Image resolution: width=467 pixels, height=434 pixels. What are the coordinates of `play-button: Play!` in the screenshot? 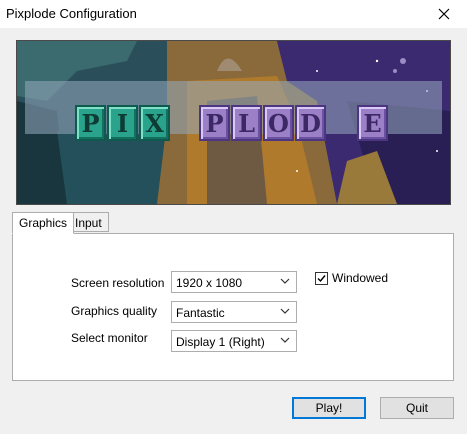 It's located at (329, 408).